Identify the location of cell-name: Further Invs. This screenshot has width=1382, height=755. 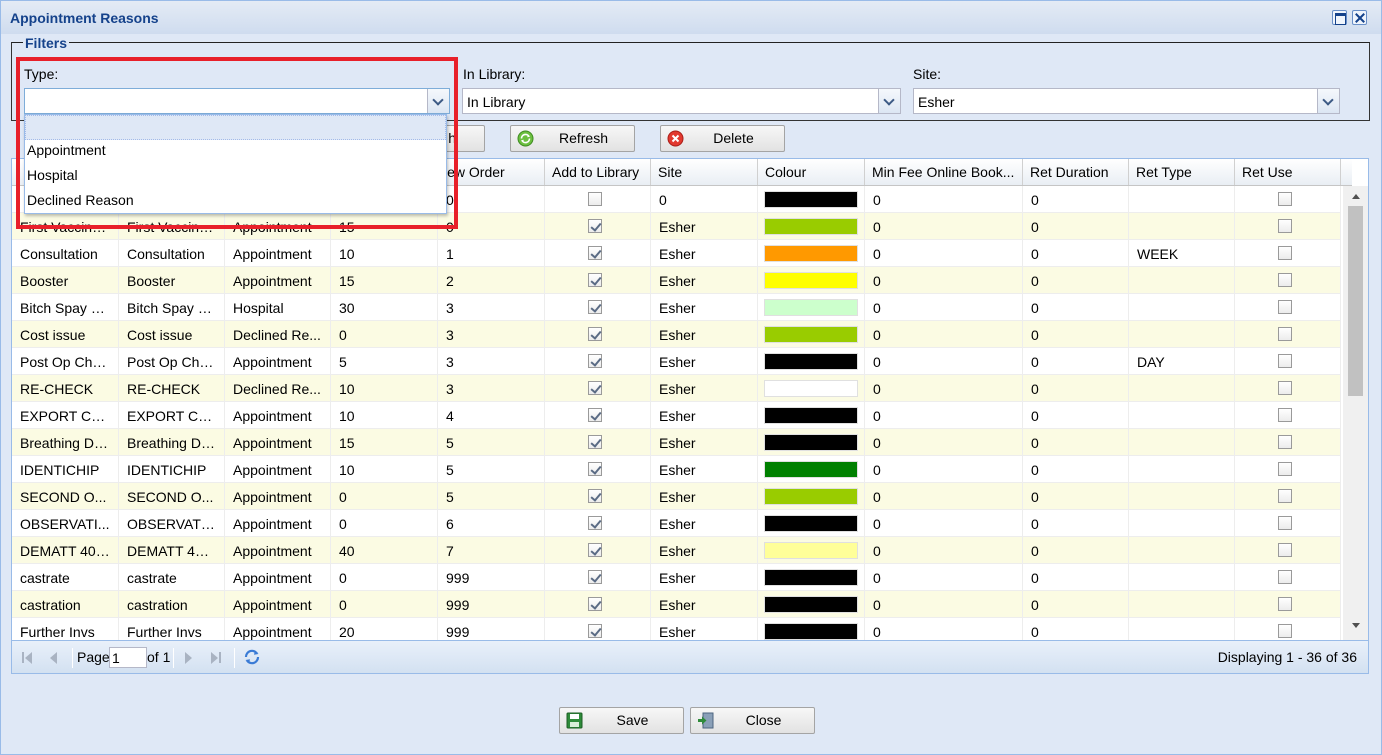
(65, 629).